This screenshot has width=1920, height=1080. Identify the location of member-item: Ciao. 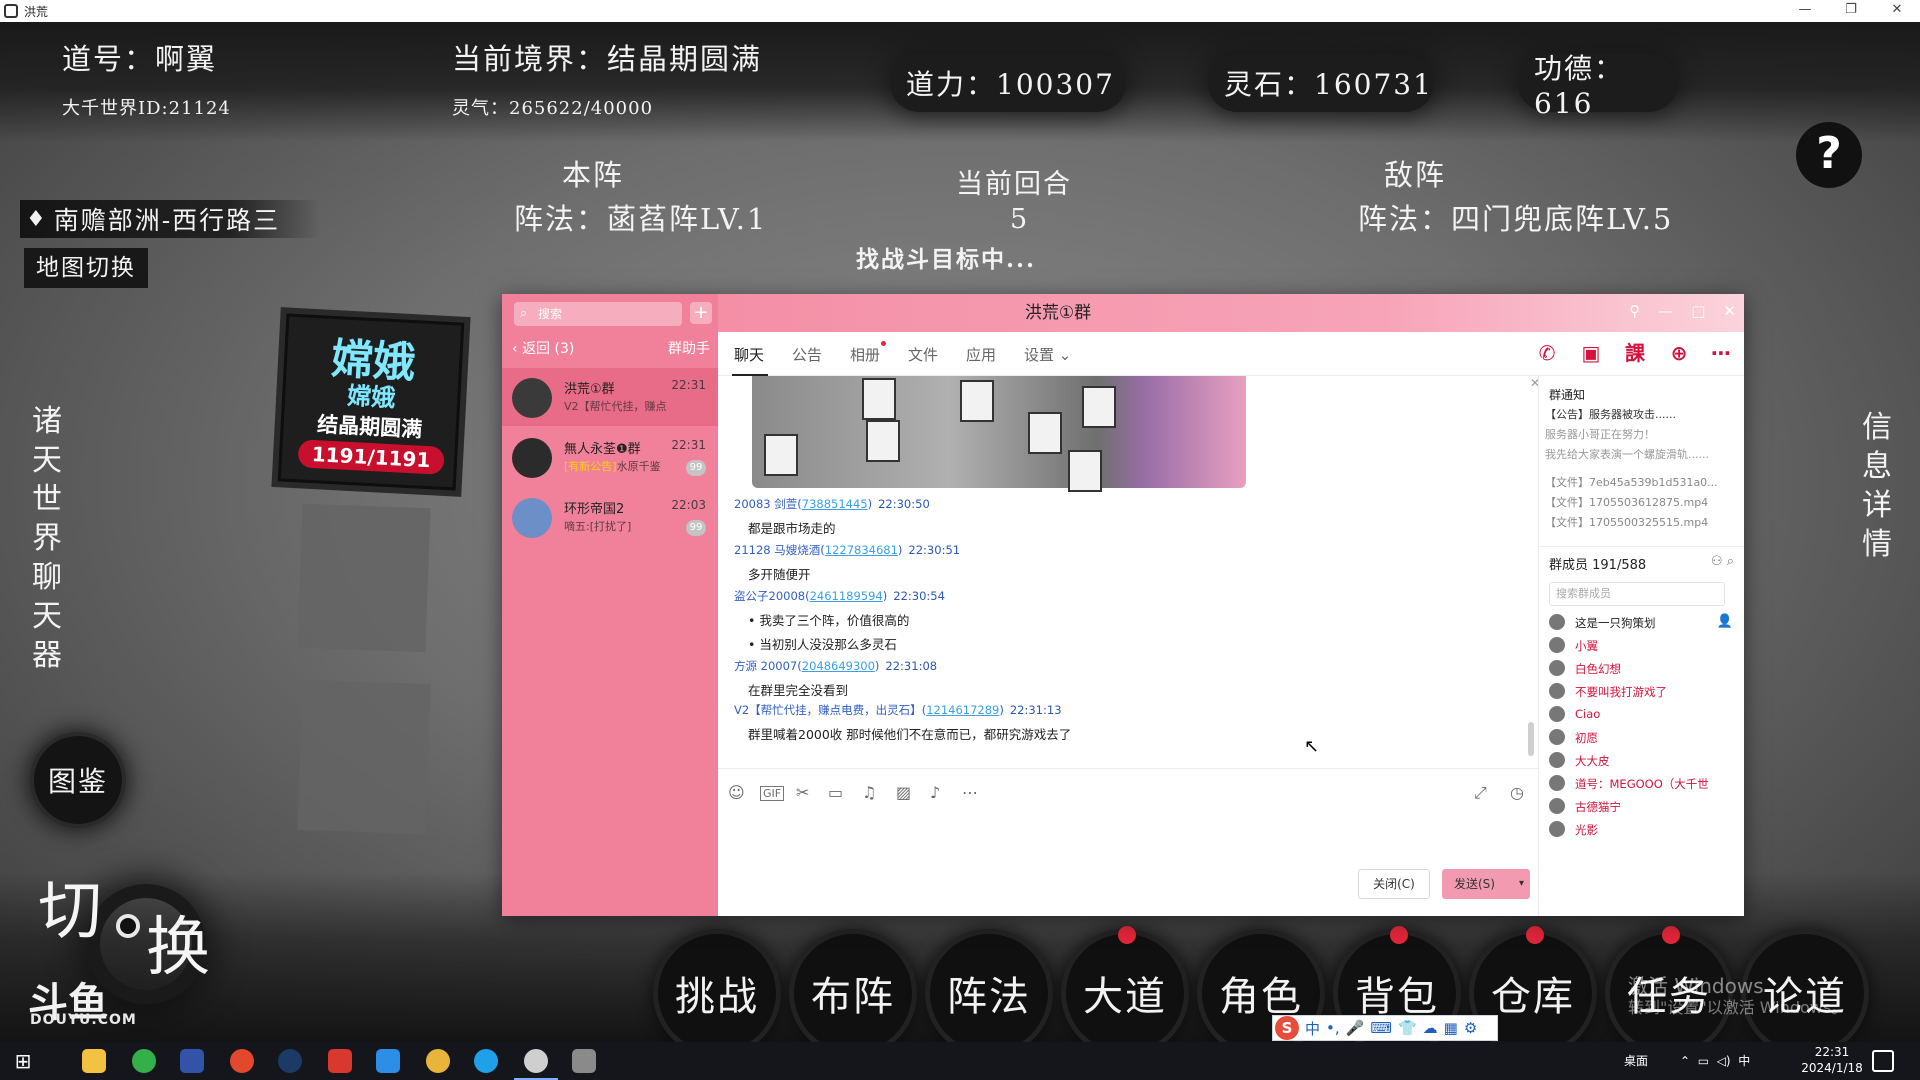
(1642, 715).